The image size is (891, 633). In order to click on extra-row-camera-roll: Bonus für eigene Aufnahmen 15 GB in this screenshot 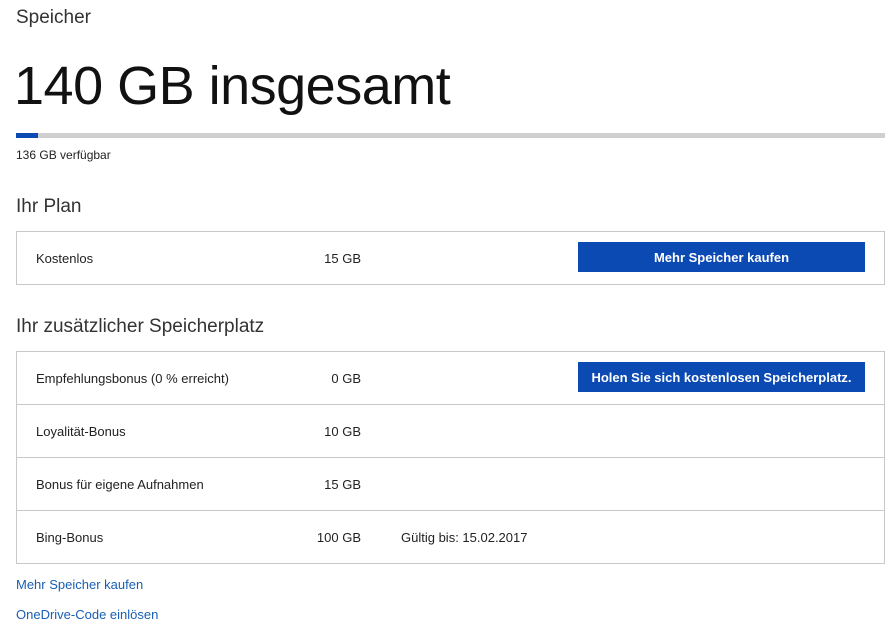, I will do `click(450, 484)`.